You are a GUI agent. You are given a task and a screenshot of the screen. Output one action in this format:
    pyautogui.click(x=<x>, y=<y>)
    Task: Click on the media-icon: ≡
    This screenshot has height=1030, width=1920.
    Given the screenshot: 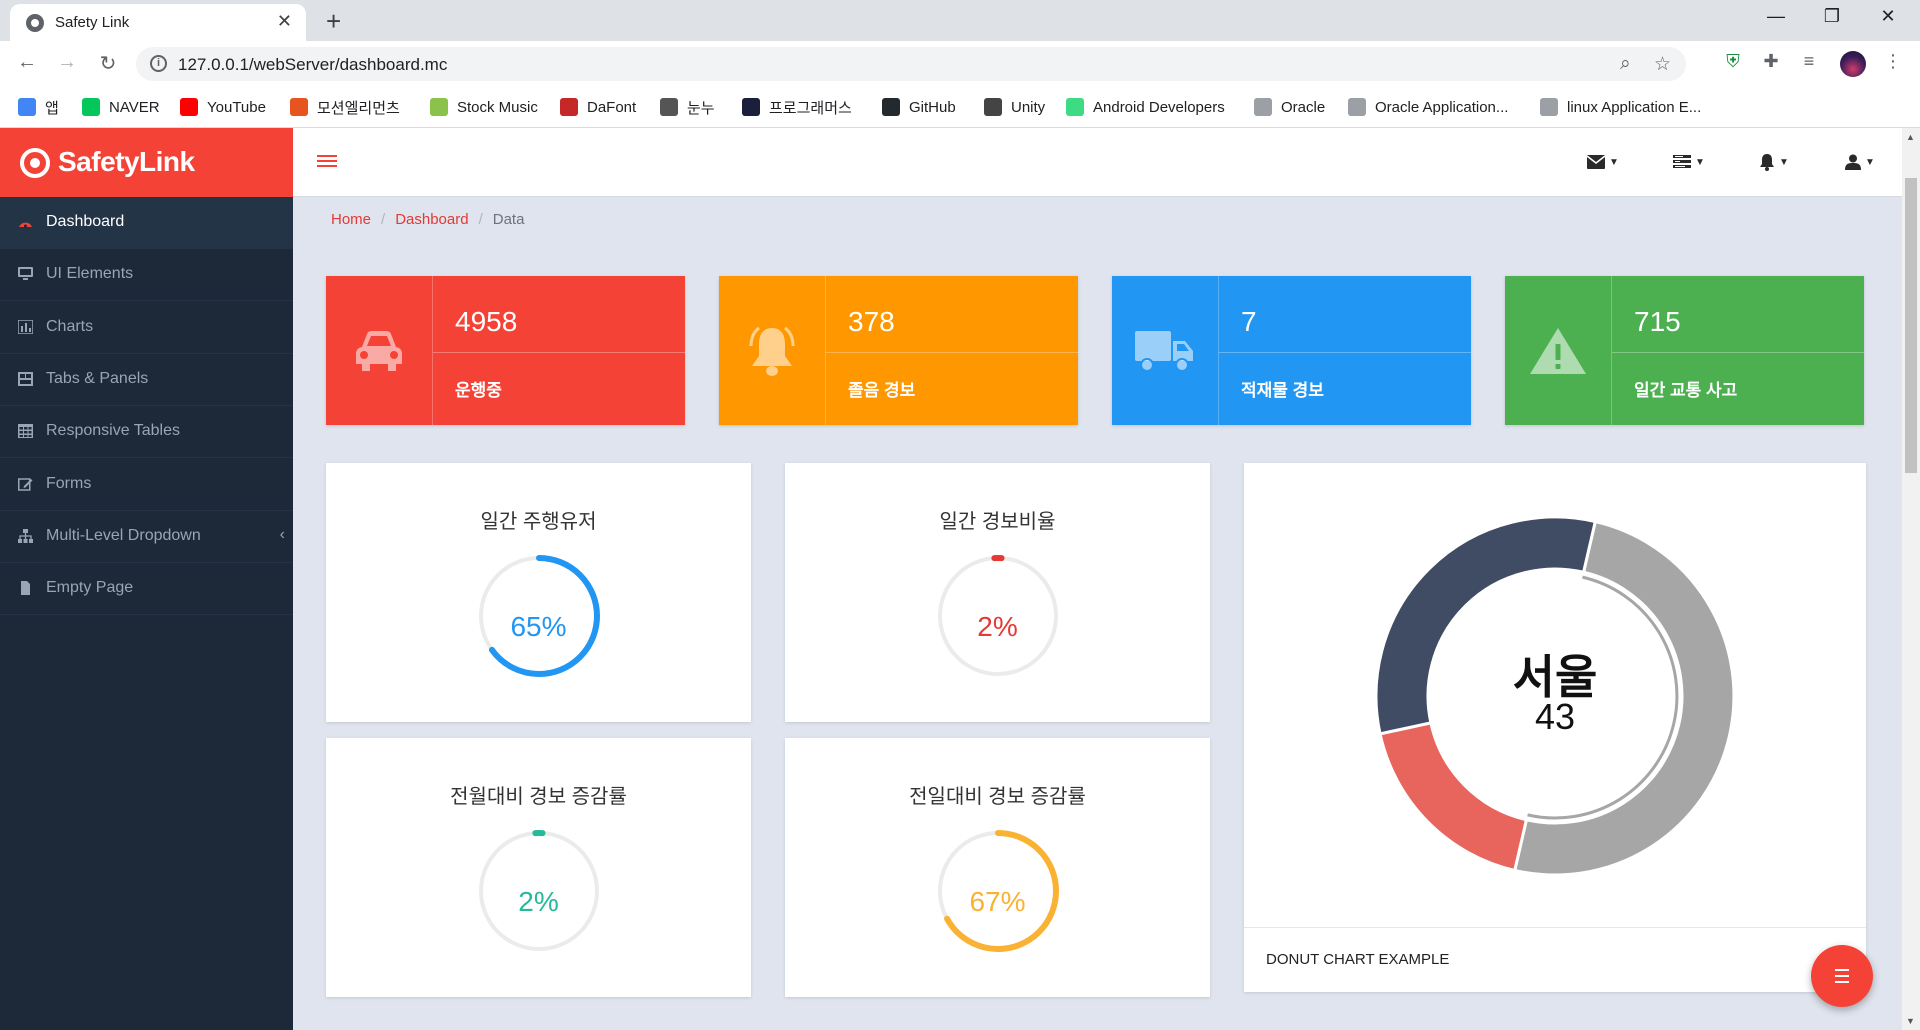 What is the action you would take?
    pyautogui.click(x=1809, y=64)
    